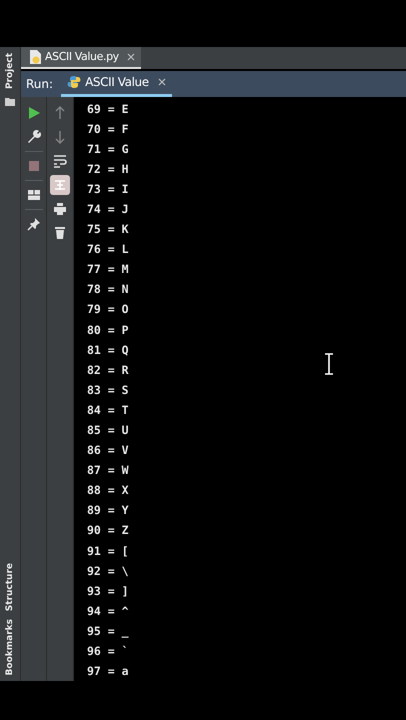 This screenshot has width=406, height=720. Describe the element at coordinates (108, 491) in the screenshot. I see `output-line: 88 = X` at that location.